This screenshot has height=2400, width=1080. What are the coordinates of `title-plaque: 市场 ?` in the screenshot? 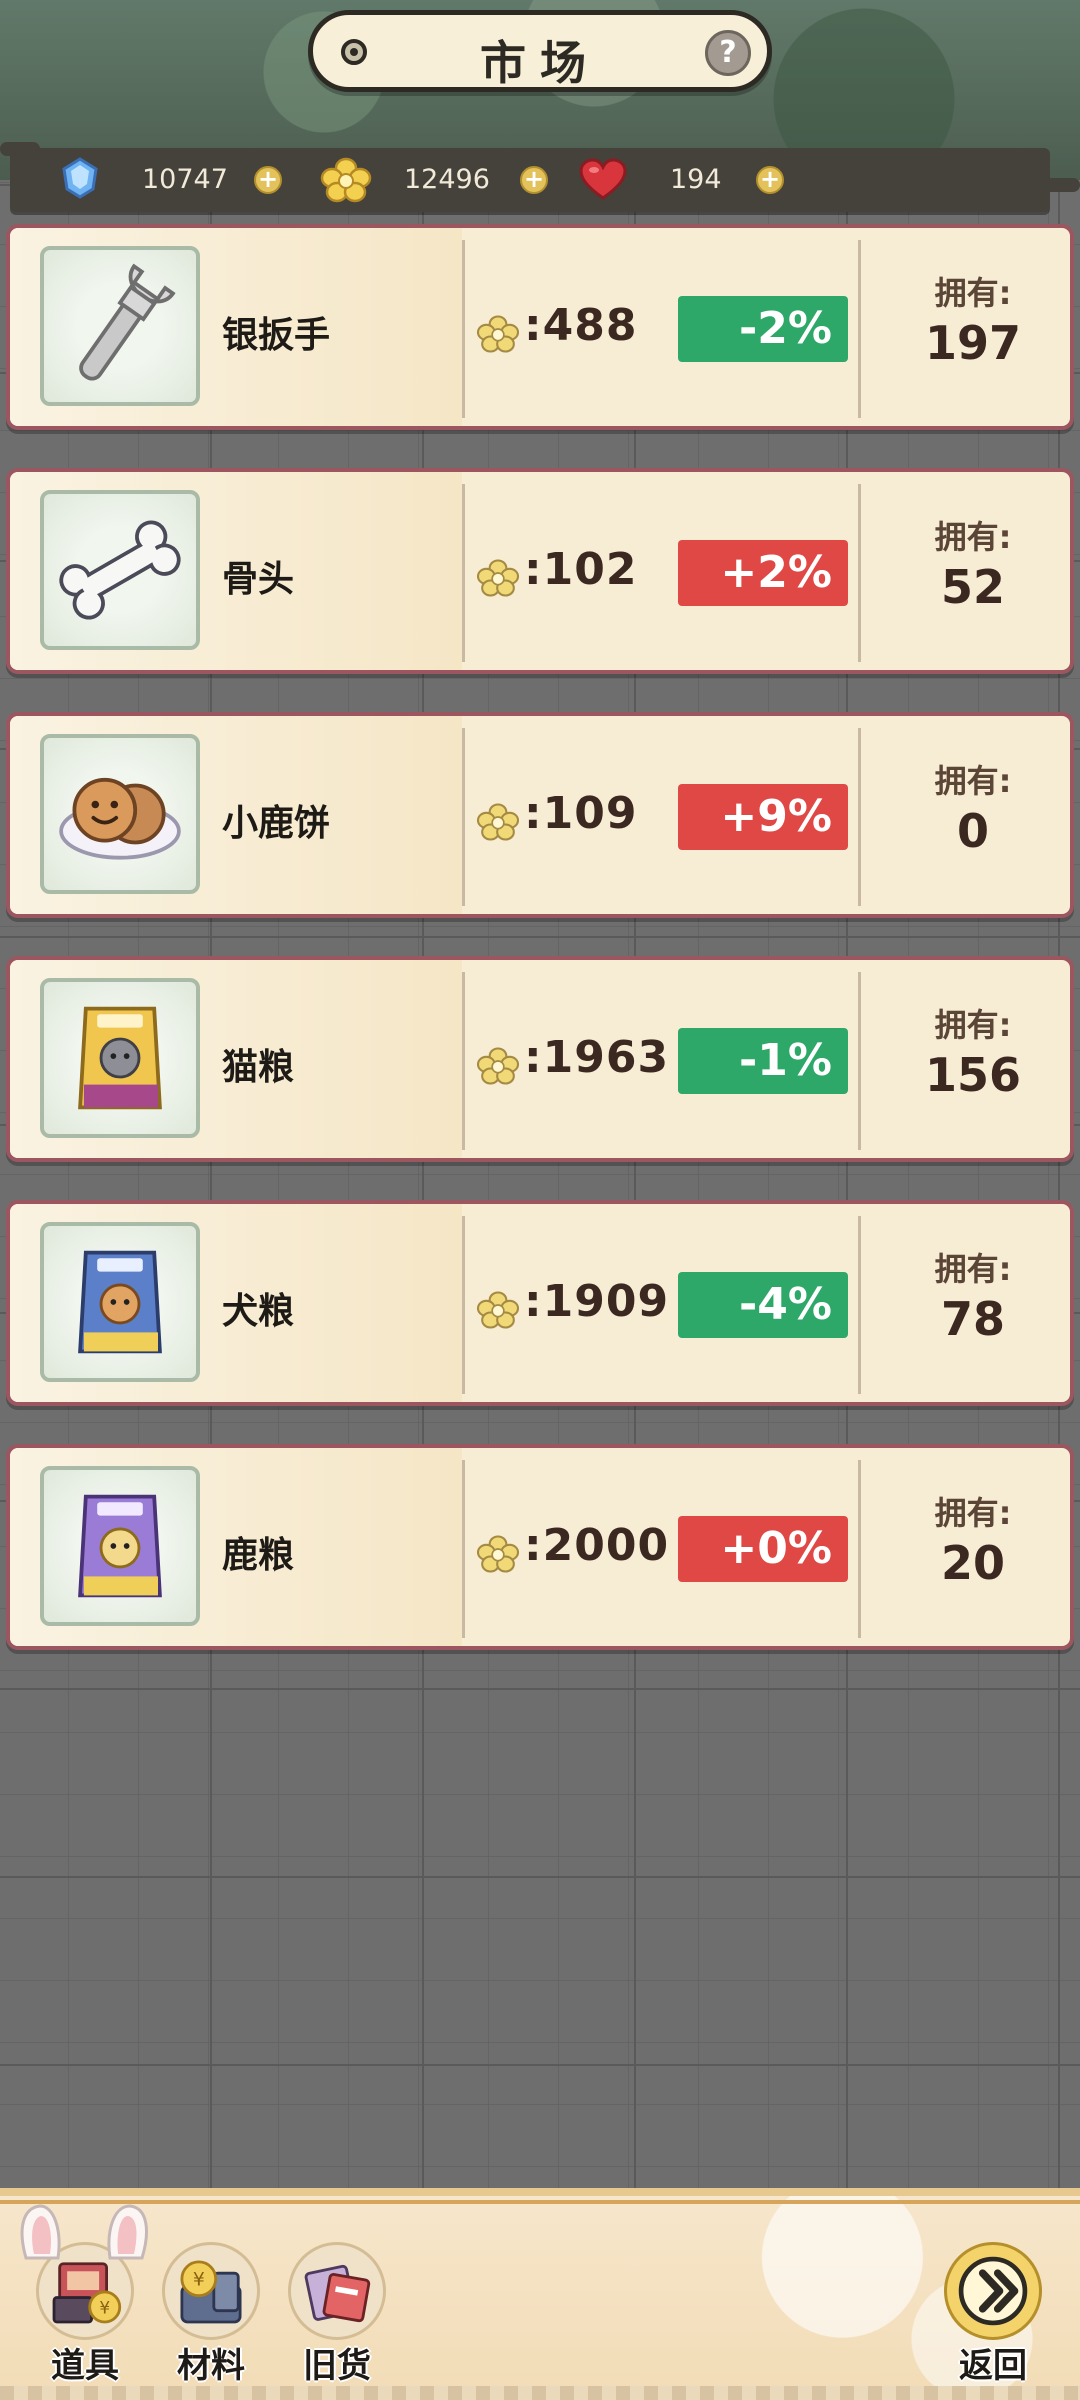 It's located at (540, 51).